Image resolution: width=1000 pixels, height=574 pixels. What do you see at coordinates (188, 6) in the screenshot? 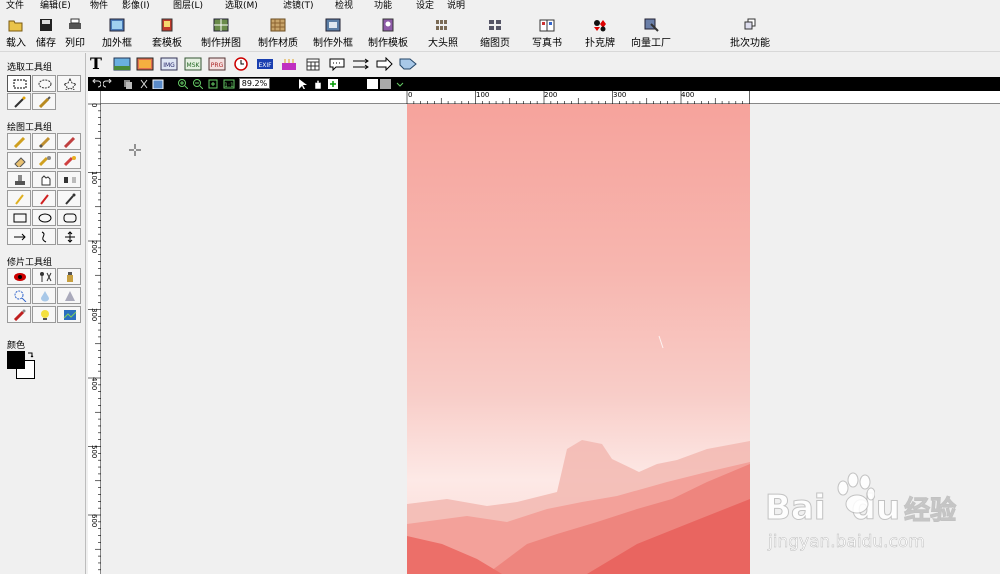
I see `menu-layer: 图层(L)` at bounding box center [188, 6].